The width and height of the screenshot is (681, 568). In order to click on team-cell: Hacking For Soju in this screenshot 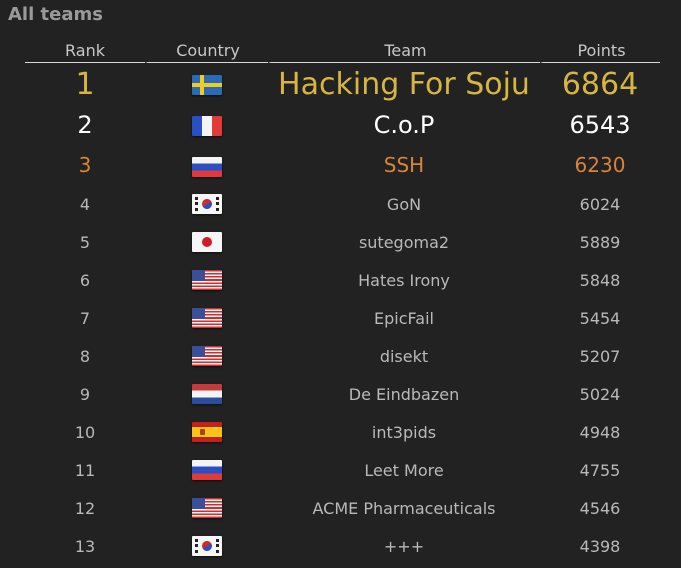, I will do `click(404, 84)`.